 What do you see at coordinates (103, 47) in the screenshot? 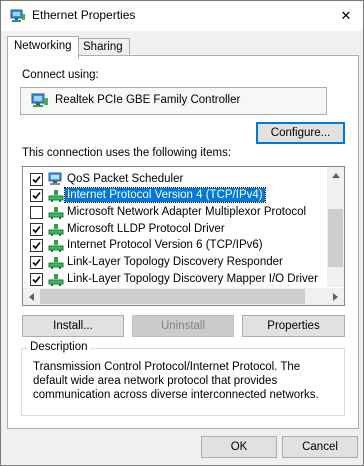
I see `tab-sharing-label: Sharing` at bounding box center [103, 47].